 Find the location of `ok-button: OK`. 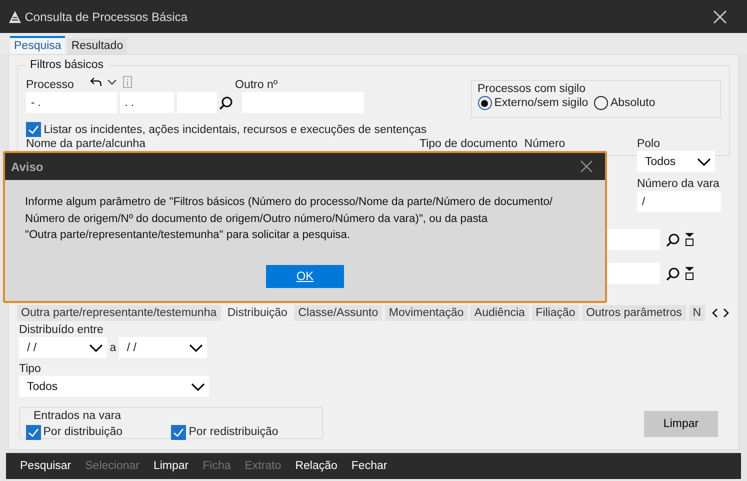

ok-button: OK is located at coordinates (305, 276).